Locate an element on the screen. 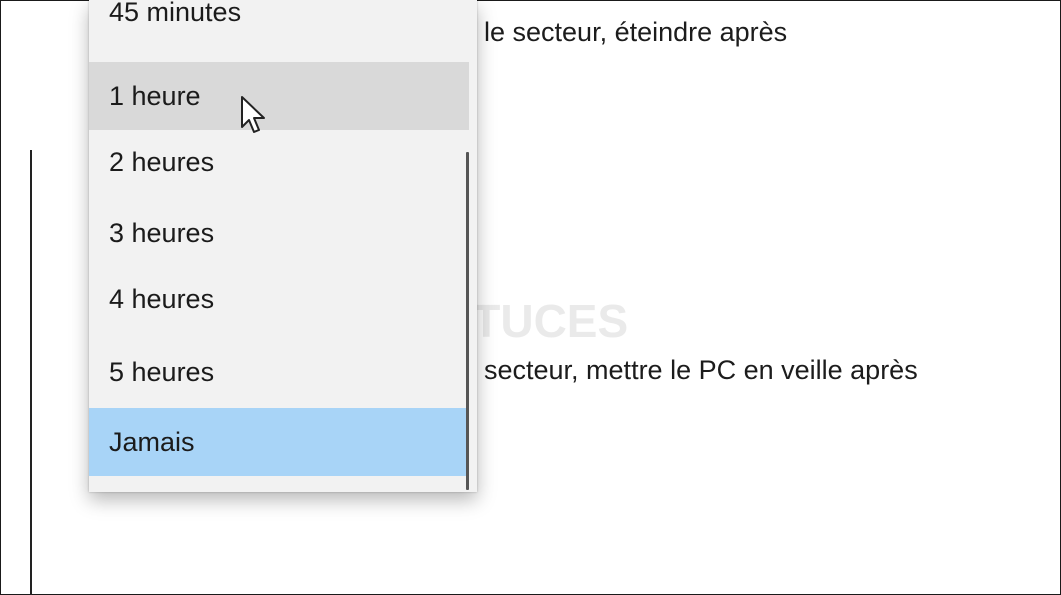 This screenshot has height=595, width=1061. dropdown-scrollbar is located at coordinates (467, 321).